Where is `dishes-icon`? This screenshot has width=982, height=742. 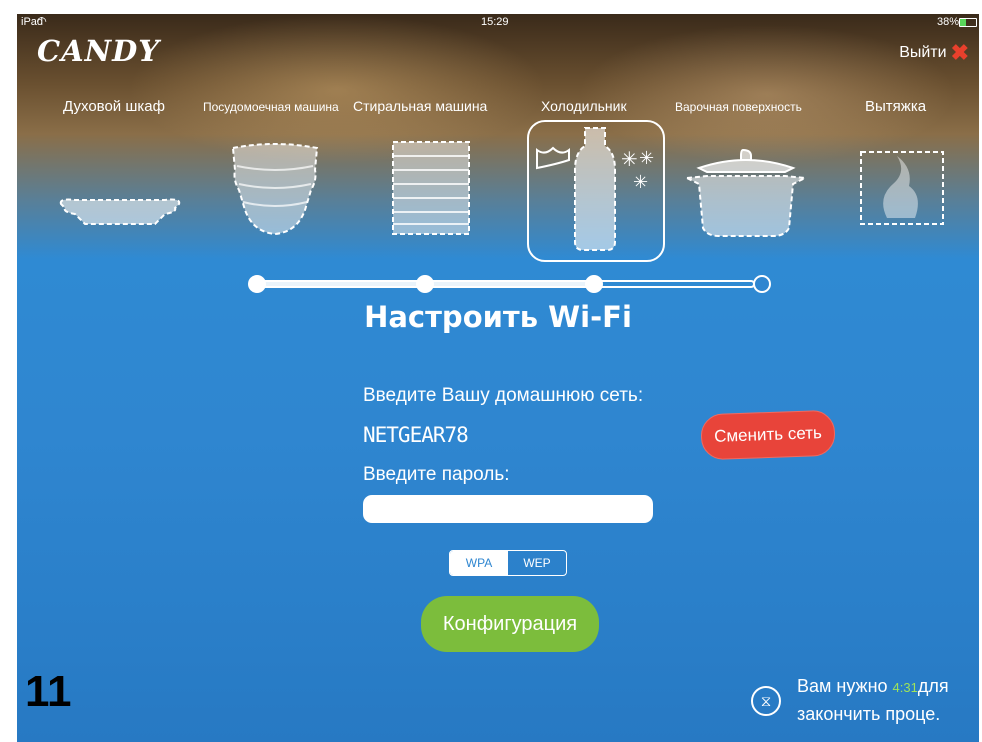 dishes-icon is located at coordinates (275, 190).